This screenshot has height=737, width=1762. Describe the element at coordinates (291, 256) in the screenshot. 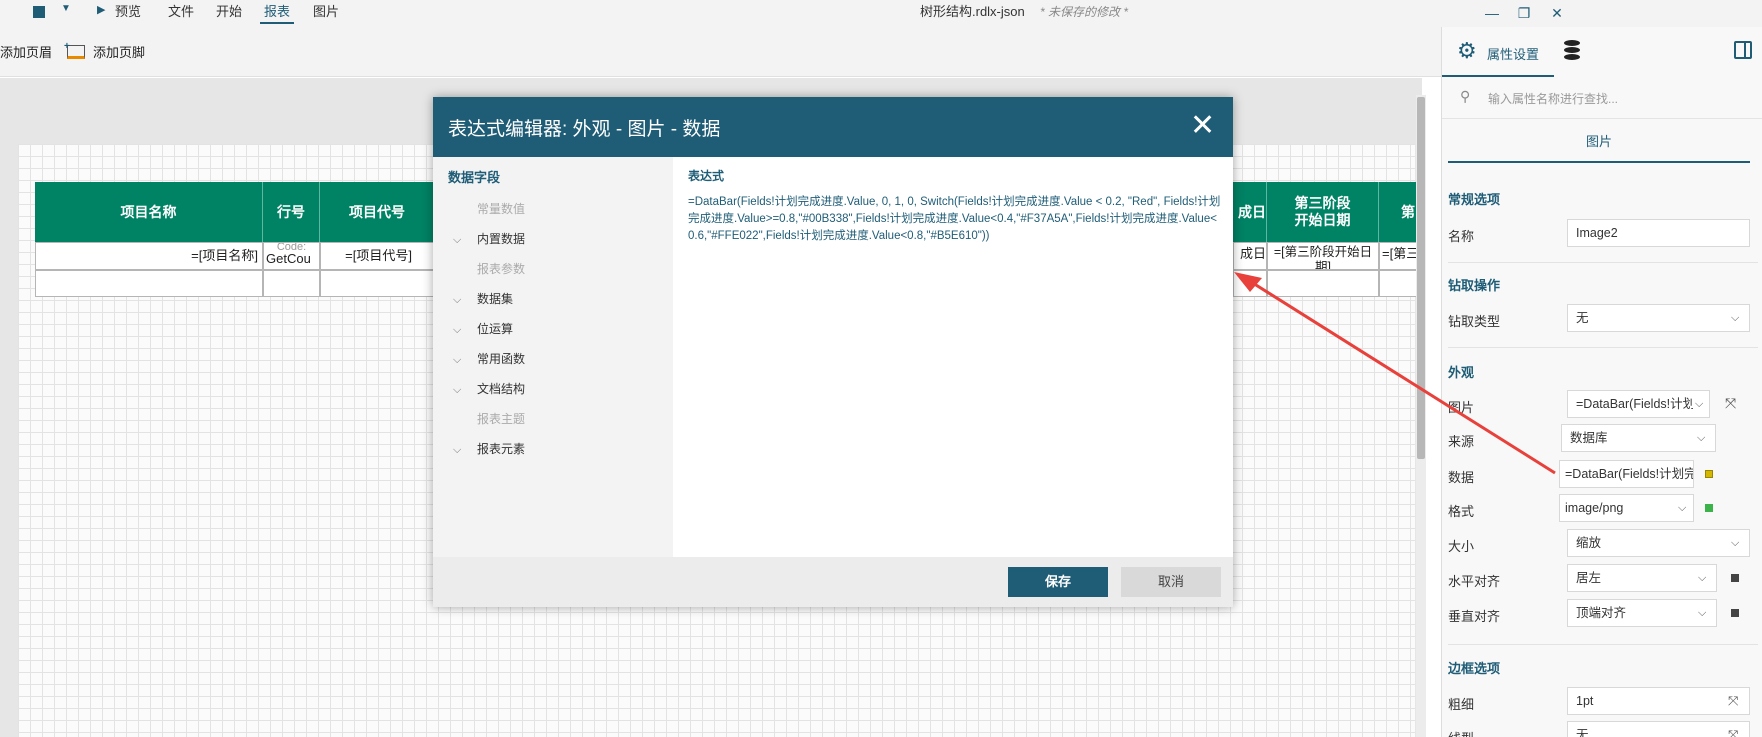

I see `table-cell-row-number: Code: GetCou` at that location.